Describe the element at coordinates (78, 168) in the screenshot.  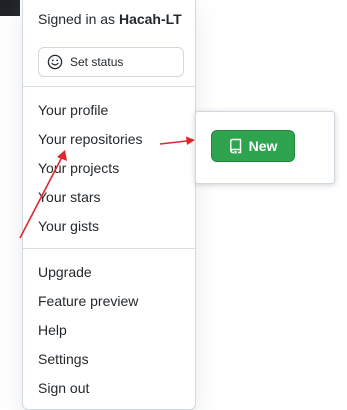
I see `menu-item-your-projects: Your projects` at that location.